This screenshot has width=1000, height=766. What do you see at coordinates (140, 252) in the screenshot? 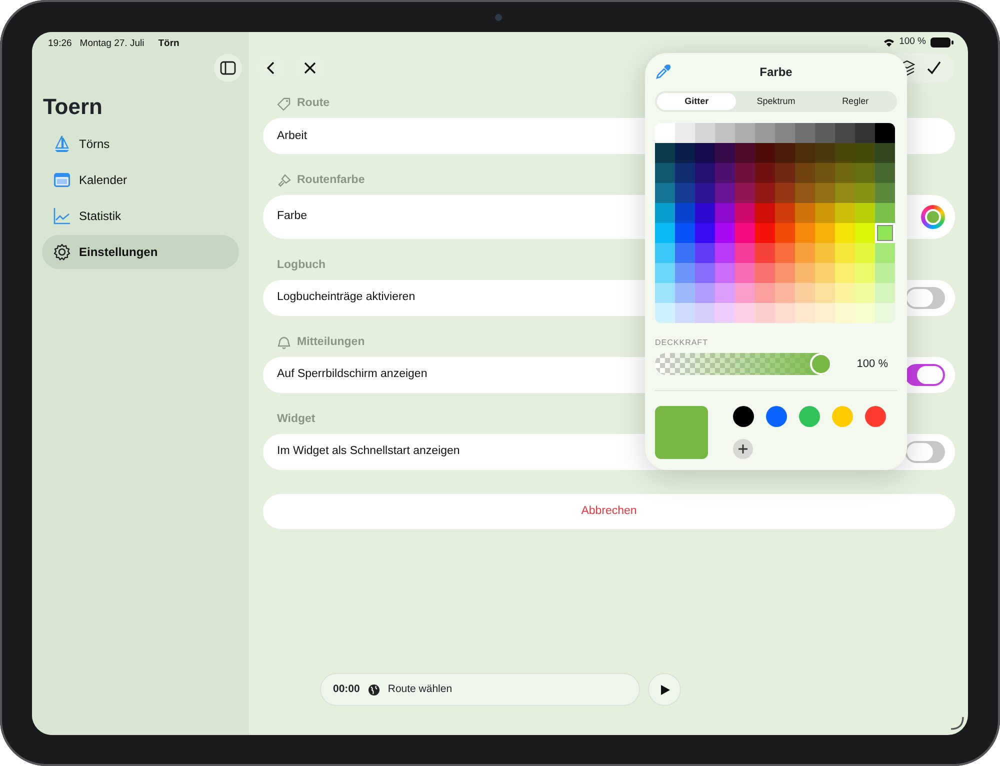
I see `sidebar-item: Einstellungen` at bounding box center [140, 252].